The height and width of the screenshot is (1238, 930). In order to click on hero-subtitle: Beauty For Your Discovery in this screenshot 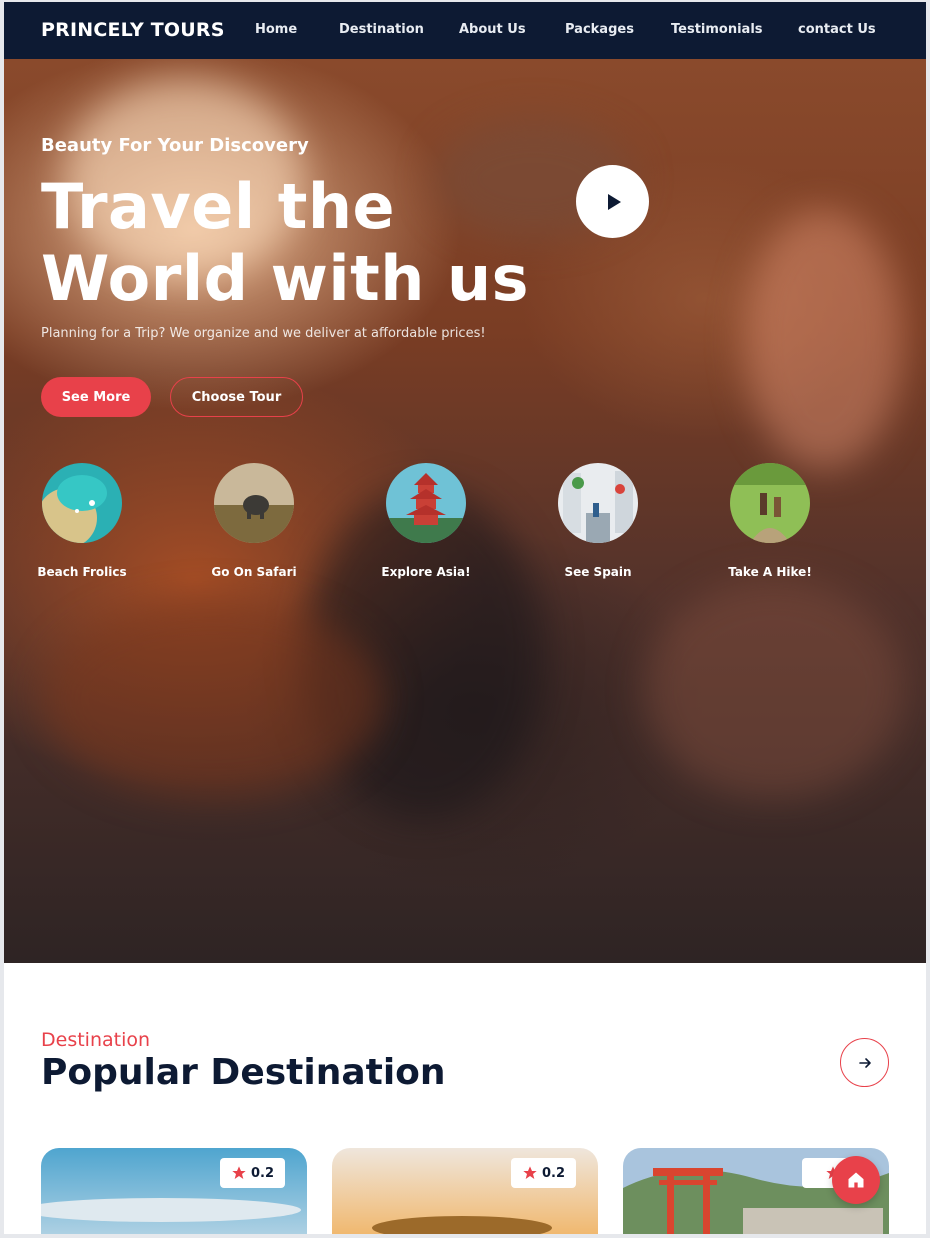, I will do `click(175, 145)`.